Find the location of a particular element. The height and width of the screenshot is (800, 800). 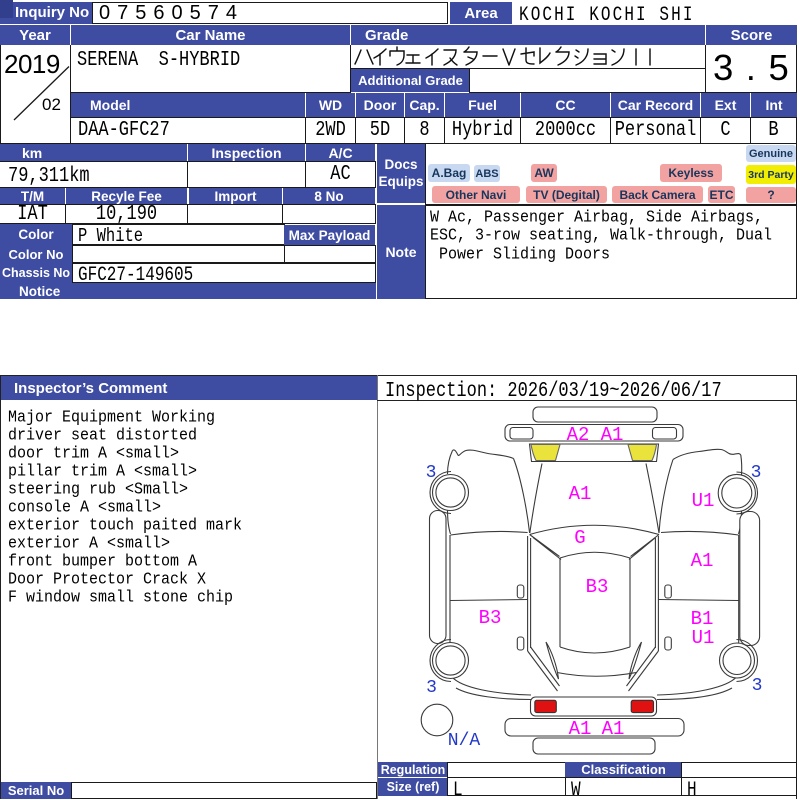

svg-text: G is located at coordinates (579, 538).